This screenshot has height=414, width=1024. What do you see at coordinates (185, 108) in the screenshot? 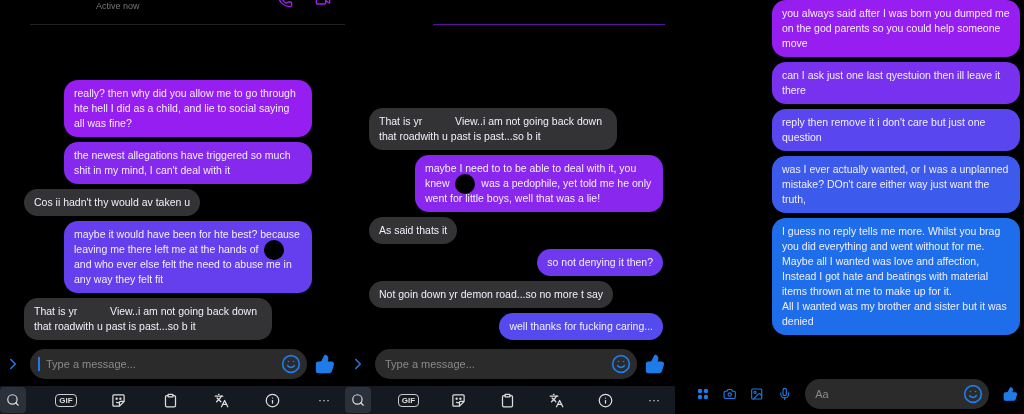
I see `message-text: really? then why did you allow me to go through hte hell I did as a child, and lie to social saying all was fine?` at bounding box center [185, 108].